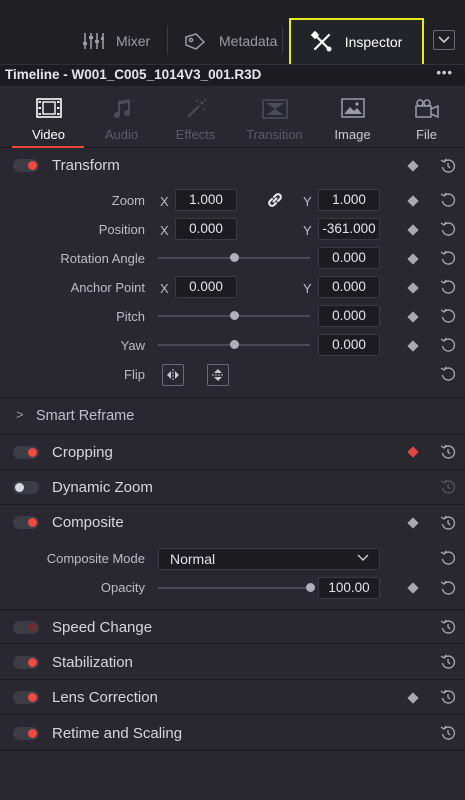 This screenshot has height=800, width=465. Describe the element at coordinates (232, 697) in the screenshot. I see `lens-correction-section-header: Lens Correction` at that location.